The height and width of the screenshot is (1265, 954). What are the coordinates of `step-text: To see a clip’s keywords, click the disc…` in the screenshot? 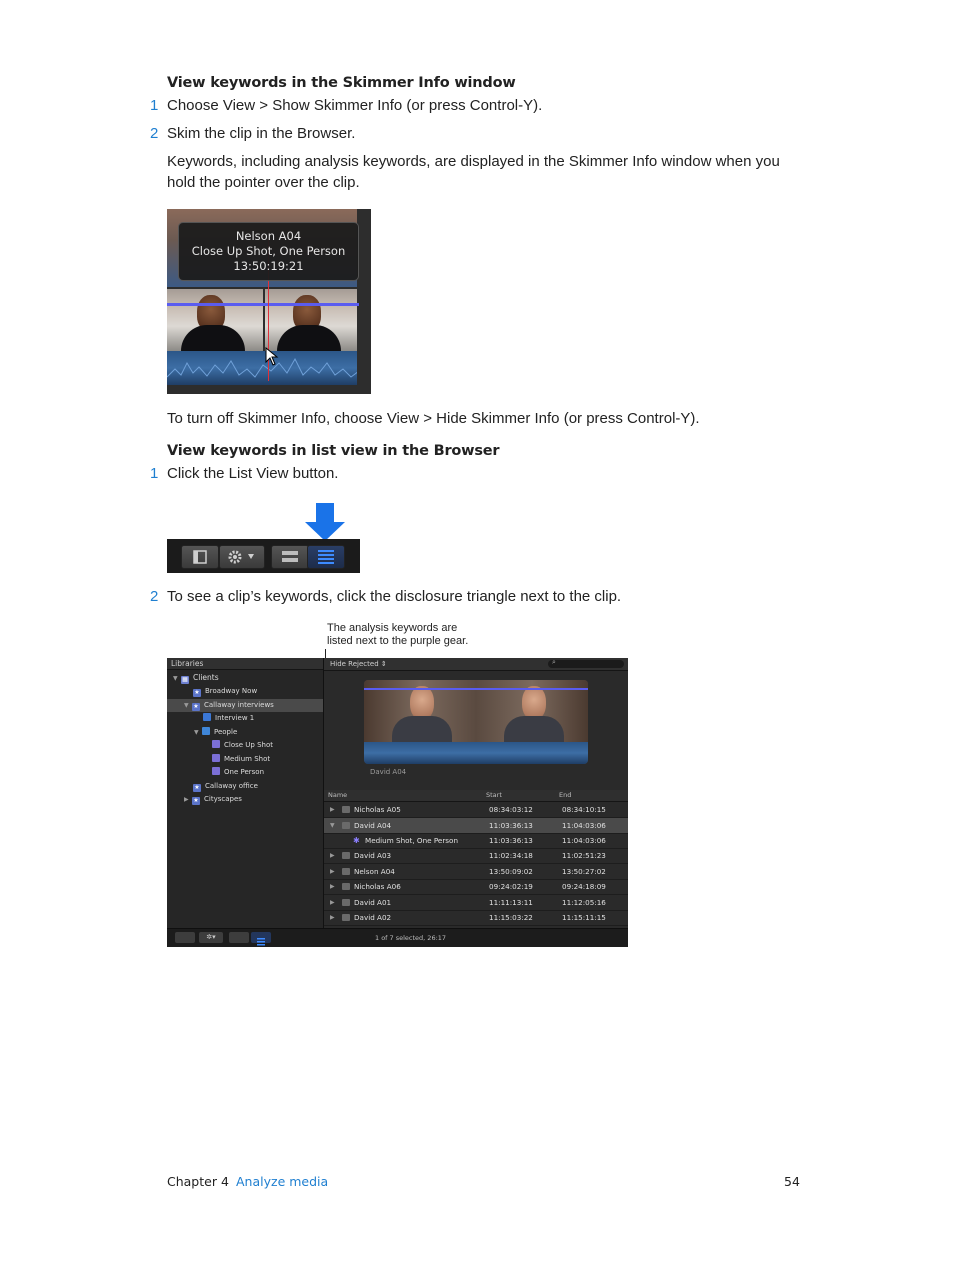 It's located at (394, 596).